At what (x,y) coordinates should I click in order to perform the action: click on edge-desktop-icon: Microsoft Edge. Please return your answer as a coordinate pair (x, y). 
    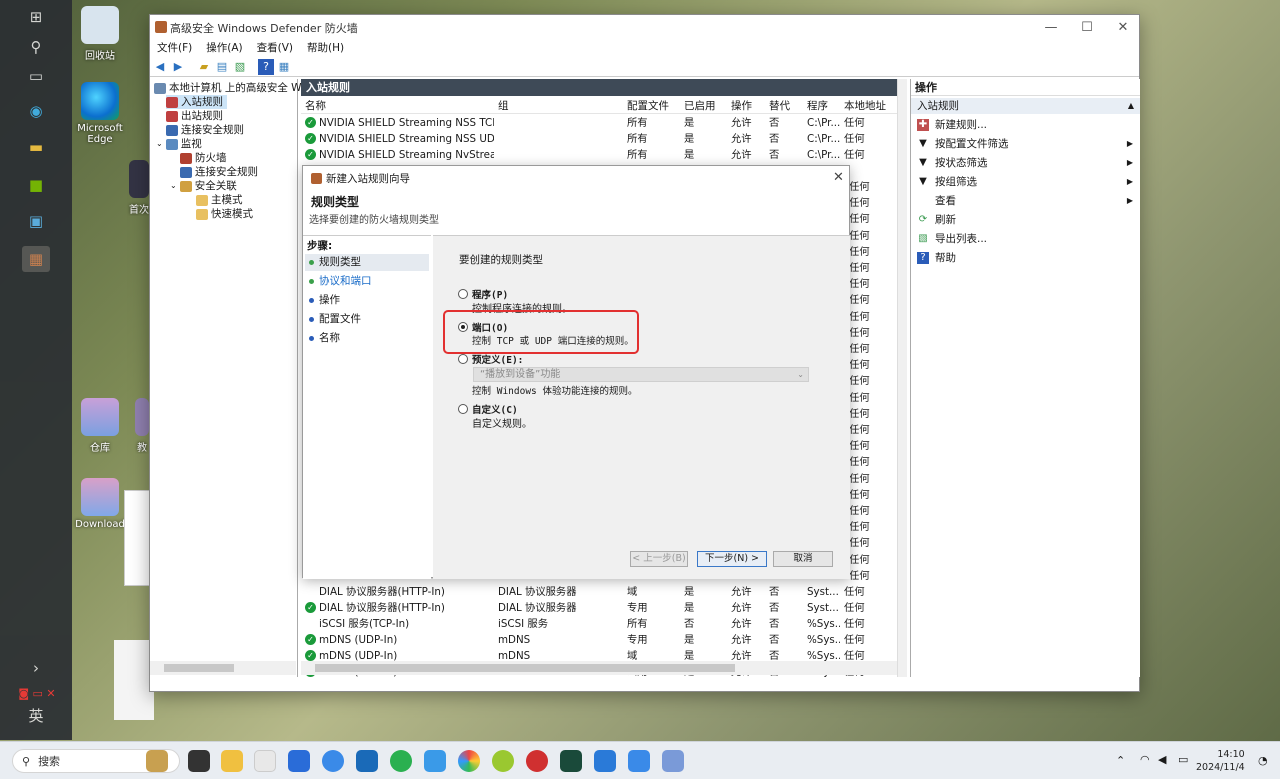
    Looking at the image, I should click on (100, 113).